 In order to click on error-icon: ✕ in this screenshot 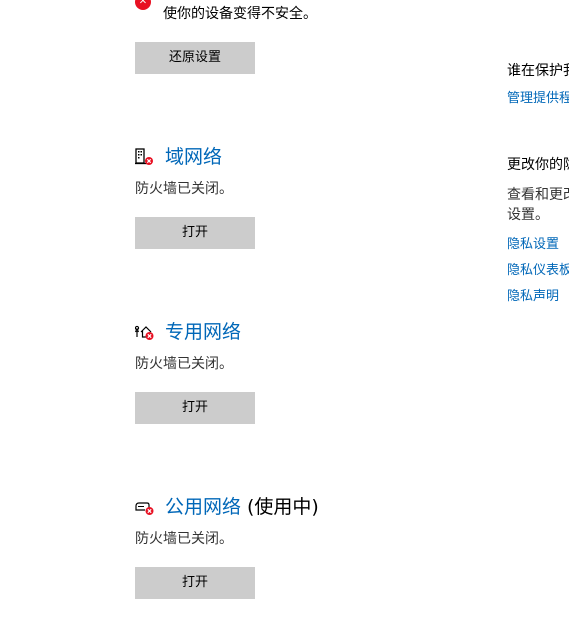, I will do `click(143, 5)`.